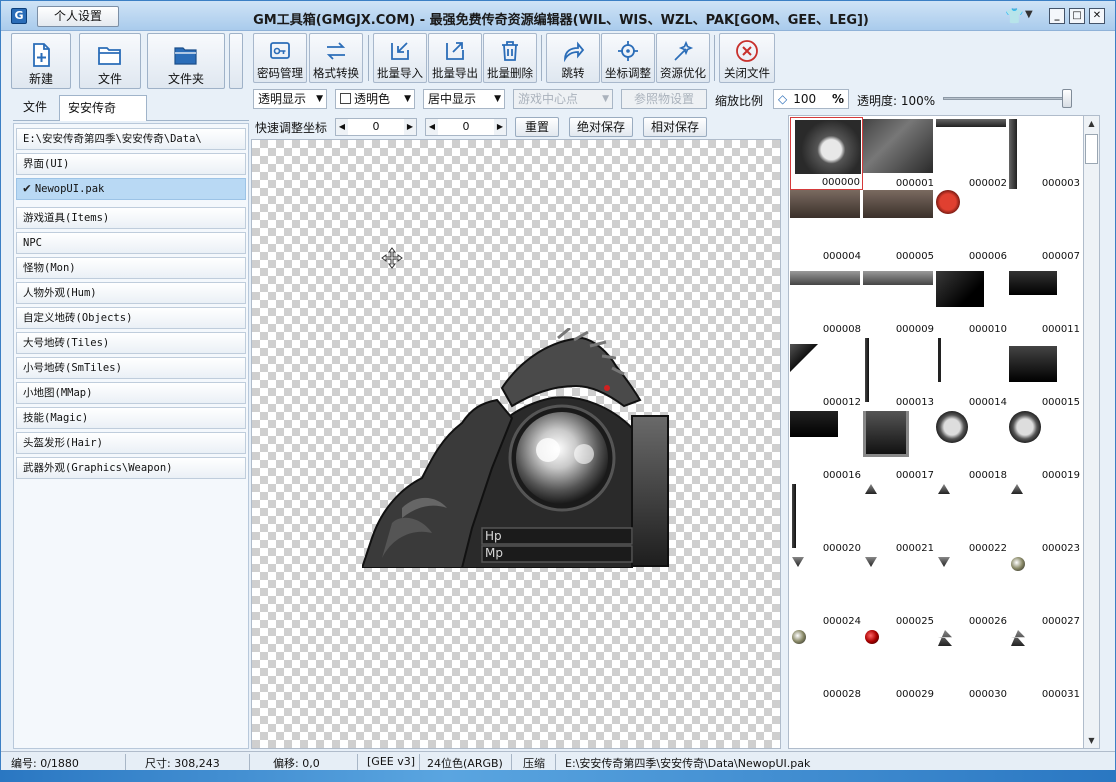 Image resolution: width=1116 pixels, height=782 pixels. Describe the element at coordinates (1045, 299) in the screenshot. I see `thumbnail-000011: 000011` at that location.